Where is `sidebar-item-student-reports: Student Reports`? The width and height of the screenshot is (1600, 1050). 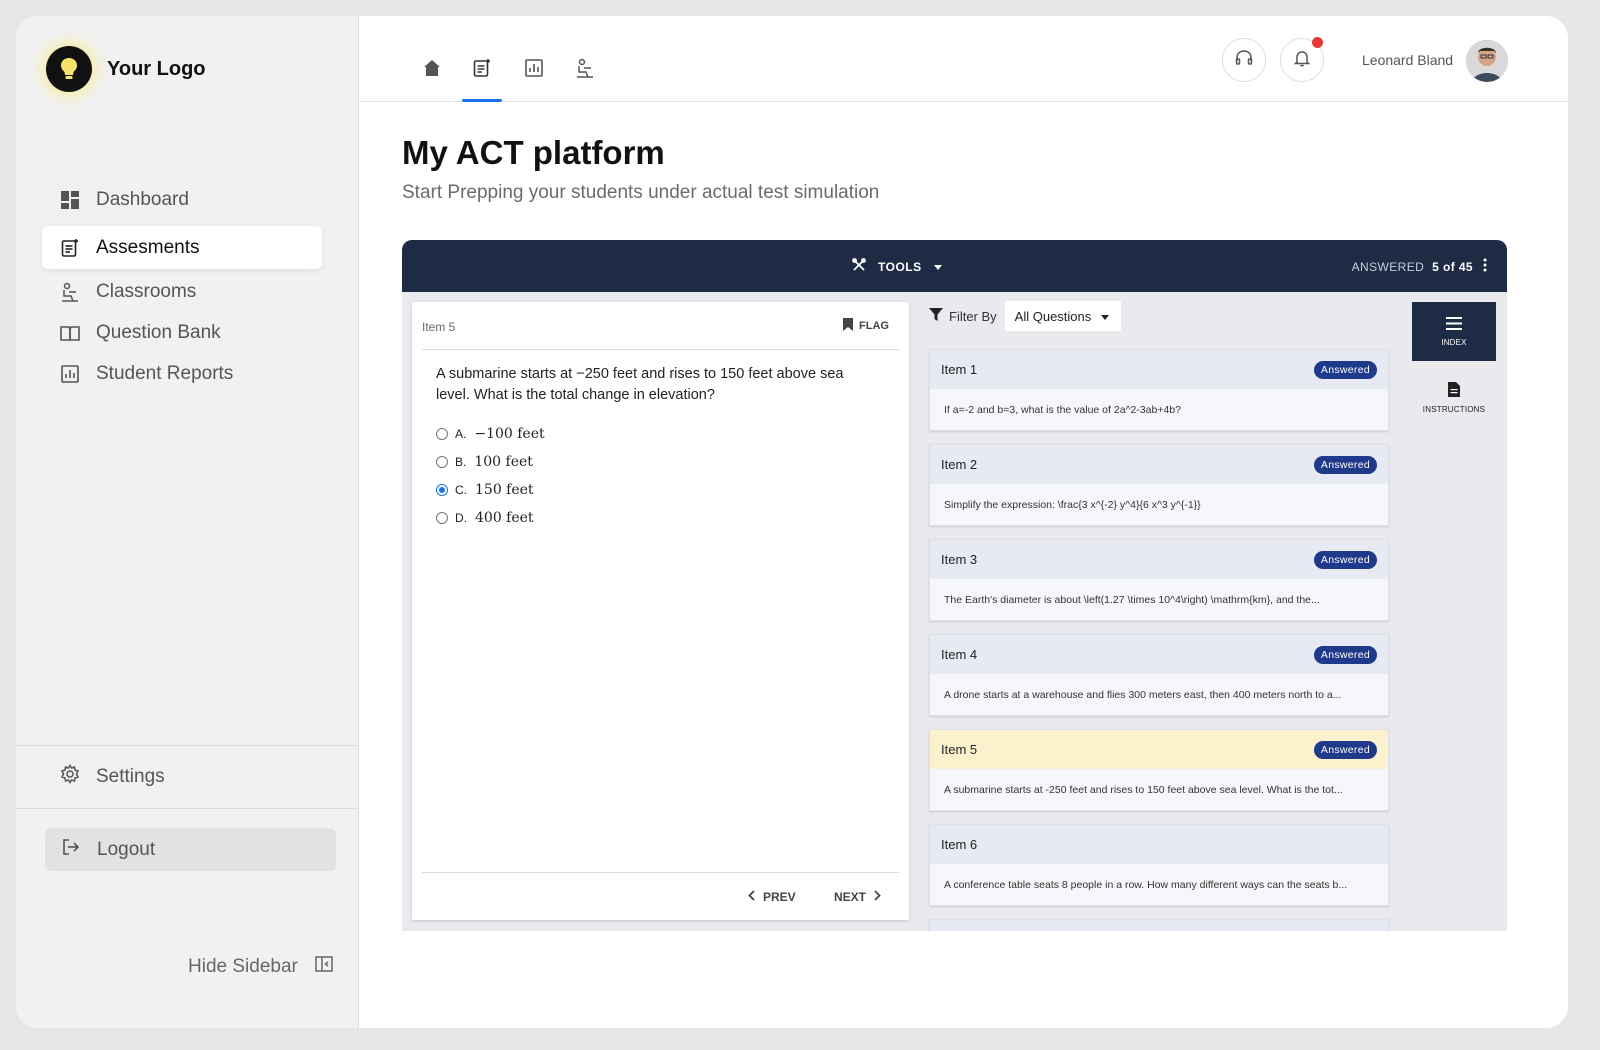
sidebar-item-student-reports: Student Reports is located at coordinates (182, 374).